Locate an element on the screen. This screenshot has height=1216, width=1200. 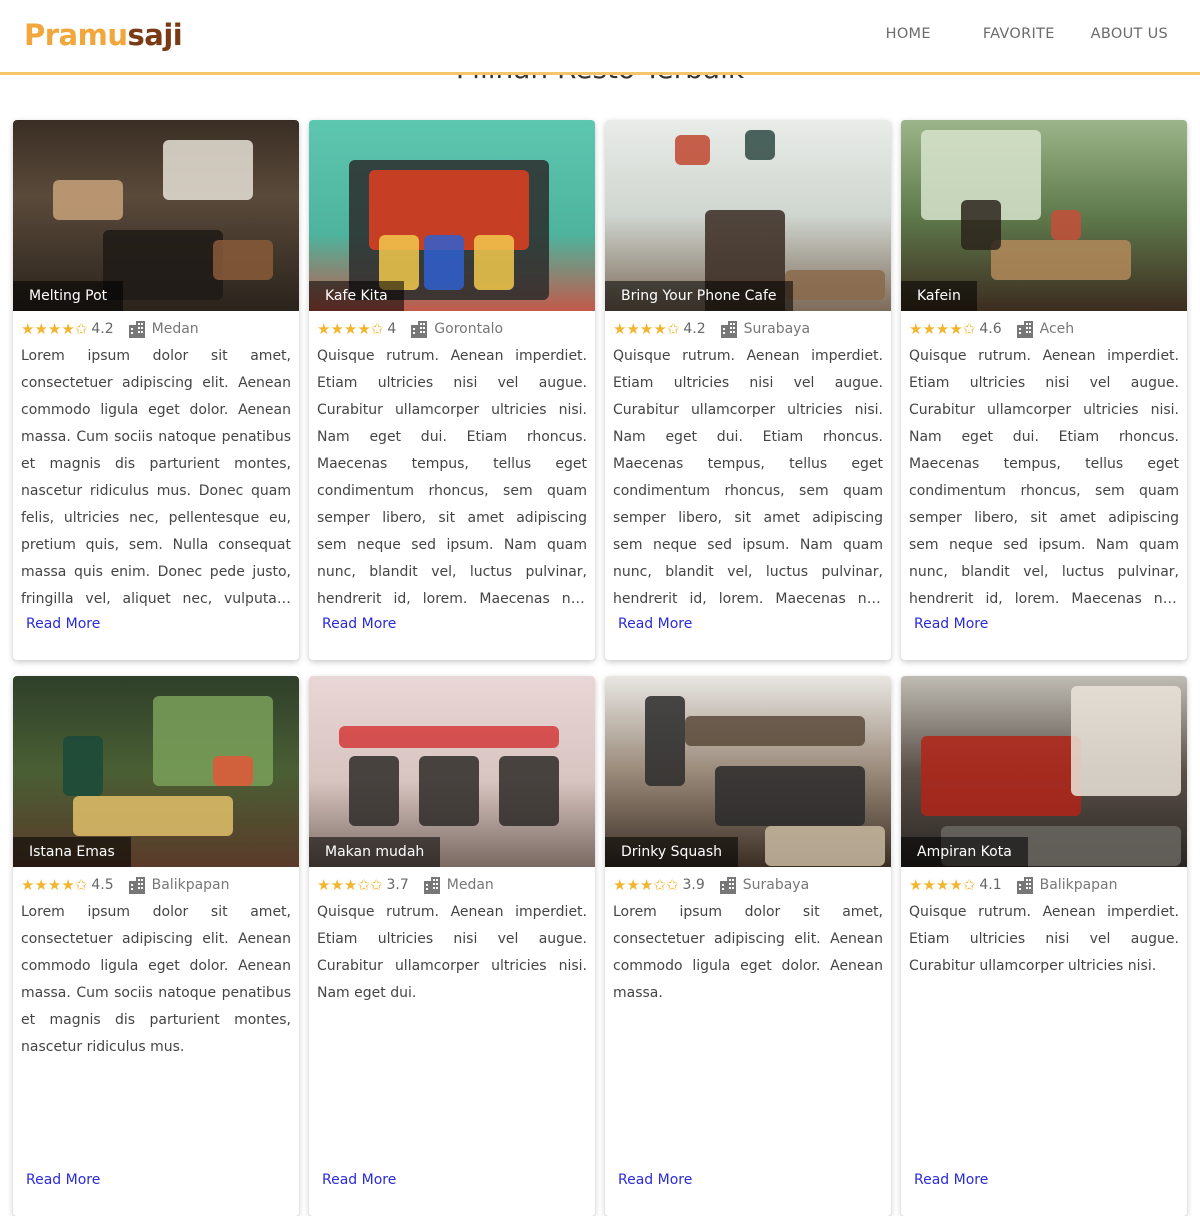
restaurant-meta: ★★★★✩ 4.2 Medan is located at coordinates (156, 325).